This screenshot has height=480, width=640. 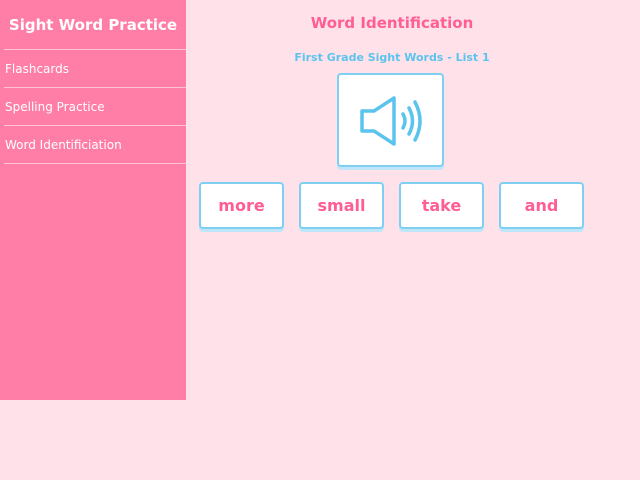 I want to click on word-choice-button: take, so click(x=441, y=205).